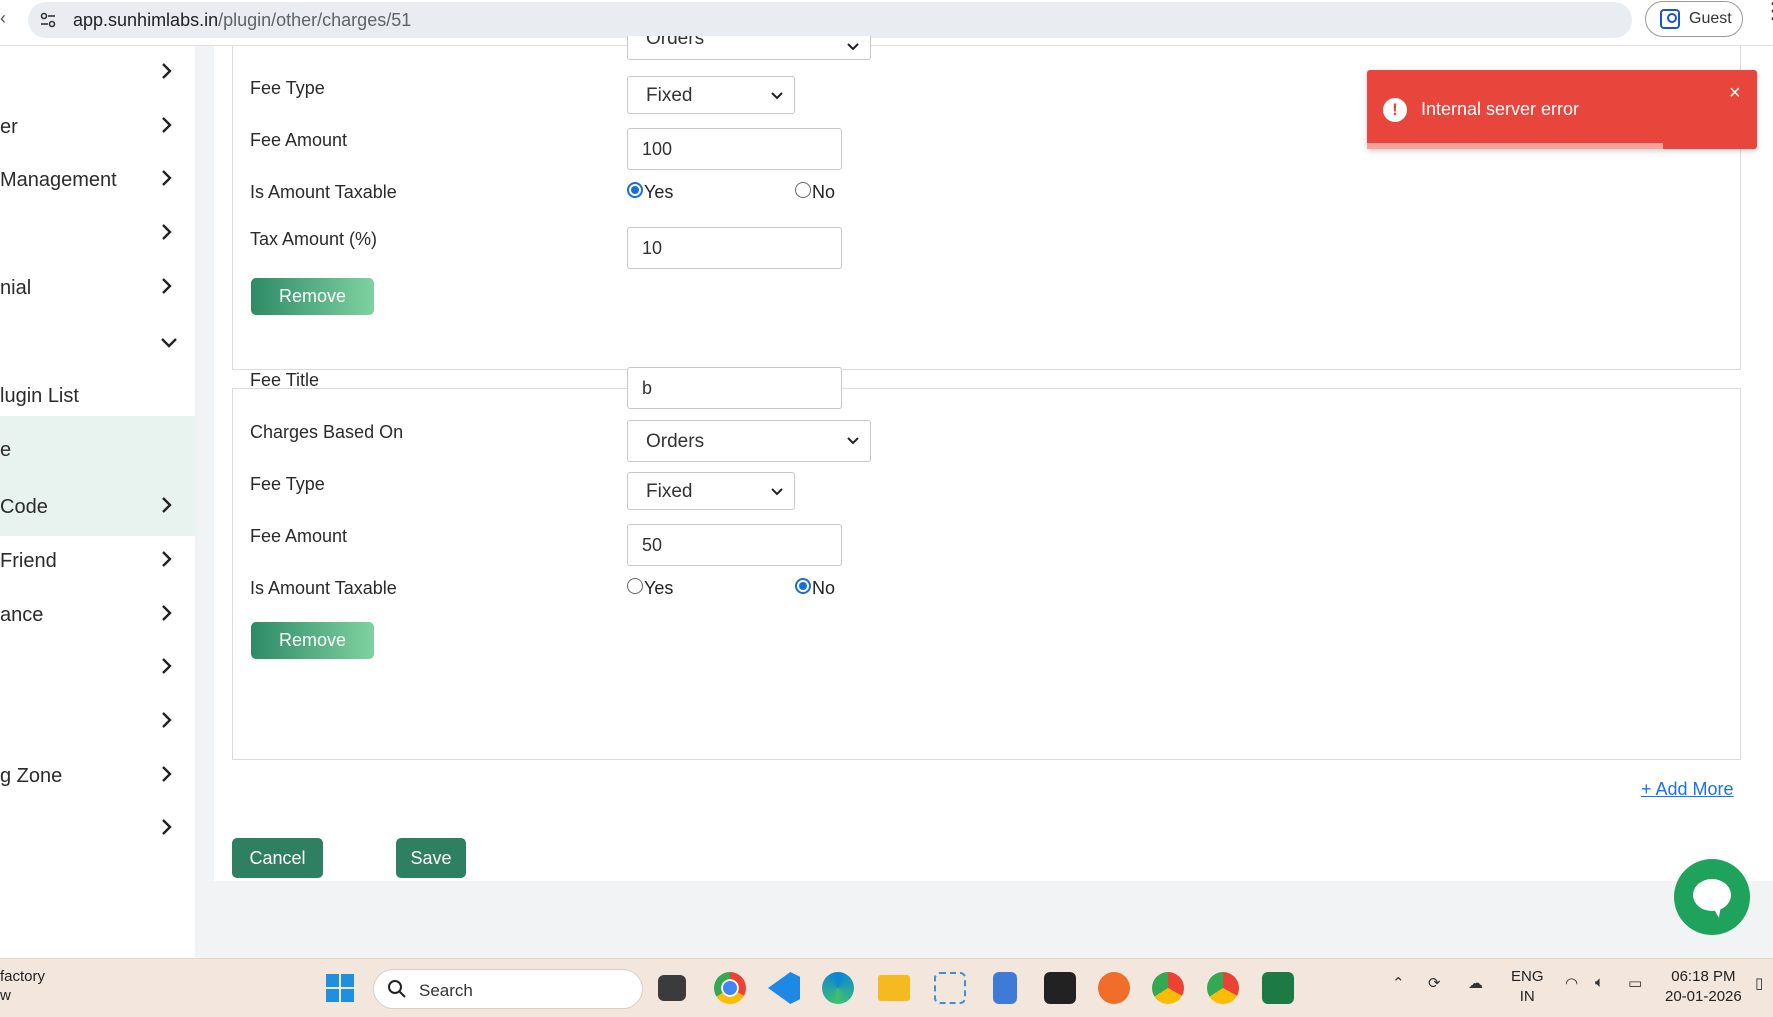  Describe the element at coordinates (1114, 988) in the screenshot. I see `postman-icon` at that location.